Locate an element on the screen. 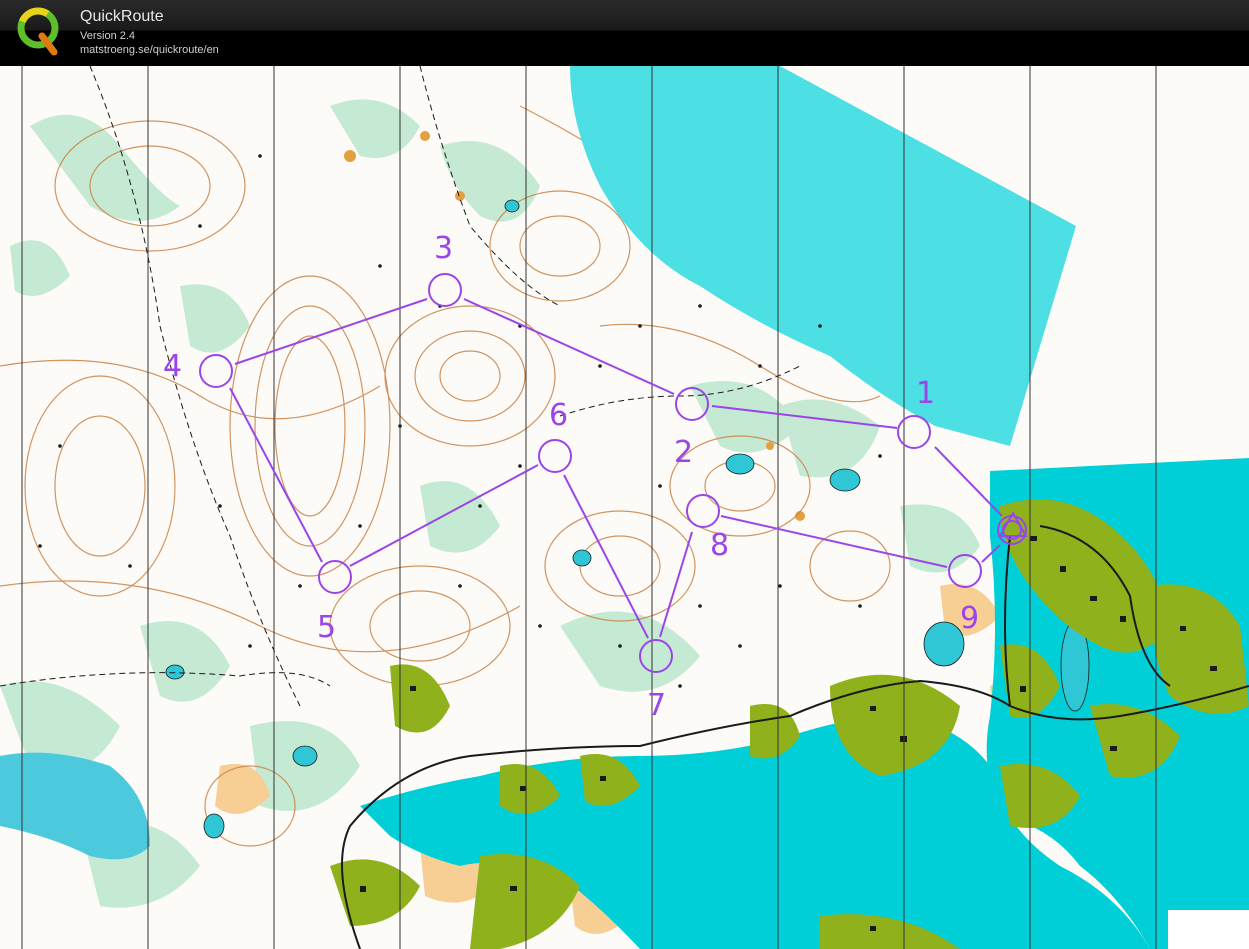 This screenshot has height=949, width=1249. app-title: QuickRoute is located at coordinates (122, 16).